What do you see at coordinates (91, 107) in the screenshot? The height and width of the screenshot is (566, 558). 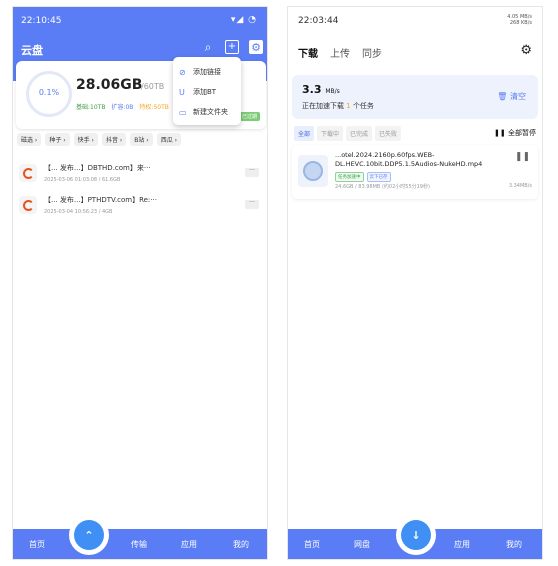 I see `basic-capacity: 基础:10TB` at bounding box center [91, 107].